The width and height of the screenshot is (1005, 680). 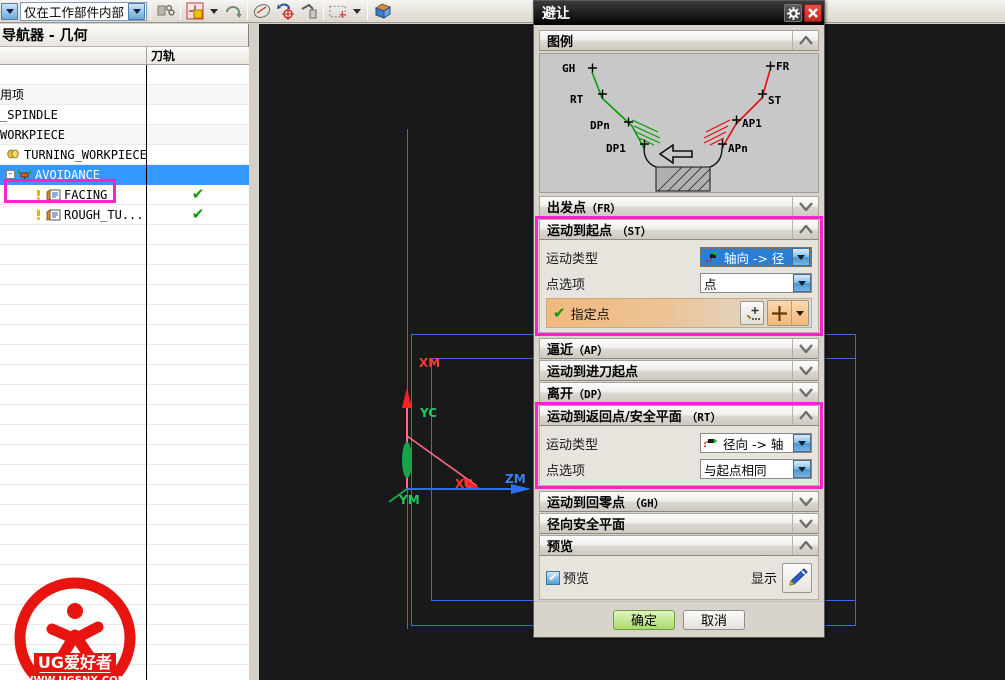 What do you see at coordinates (679, 229) in the screenshot?
I see `section-header-st: 运动到起点 （ST）` at bounding box center [679, 229].